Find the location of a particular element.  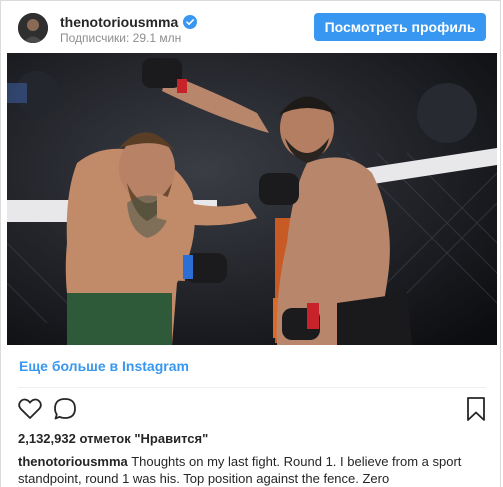

bookmark-icon is located at coordinates (476, 409).